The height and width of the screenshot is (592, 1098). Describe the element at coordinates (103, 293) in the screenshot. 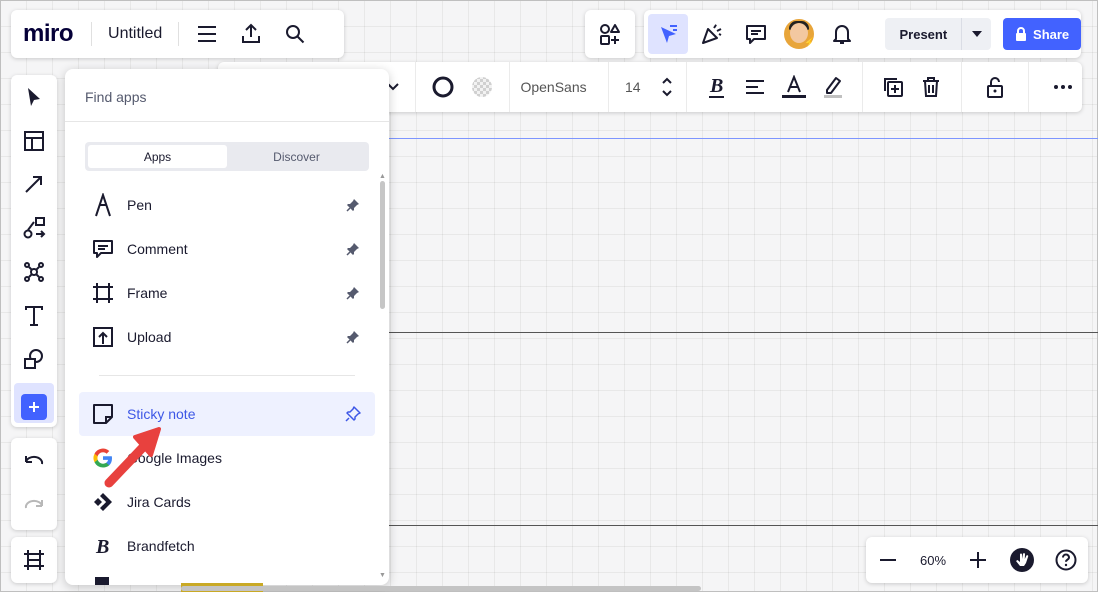

I see `frame-icon` at that location.